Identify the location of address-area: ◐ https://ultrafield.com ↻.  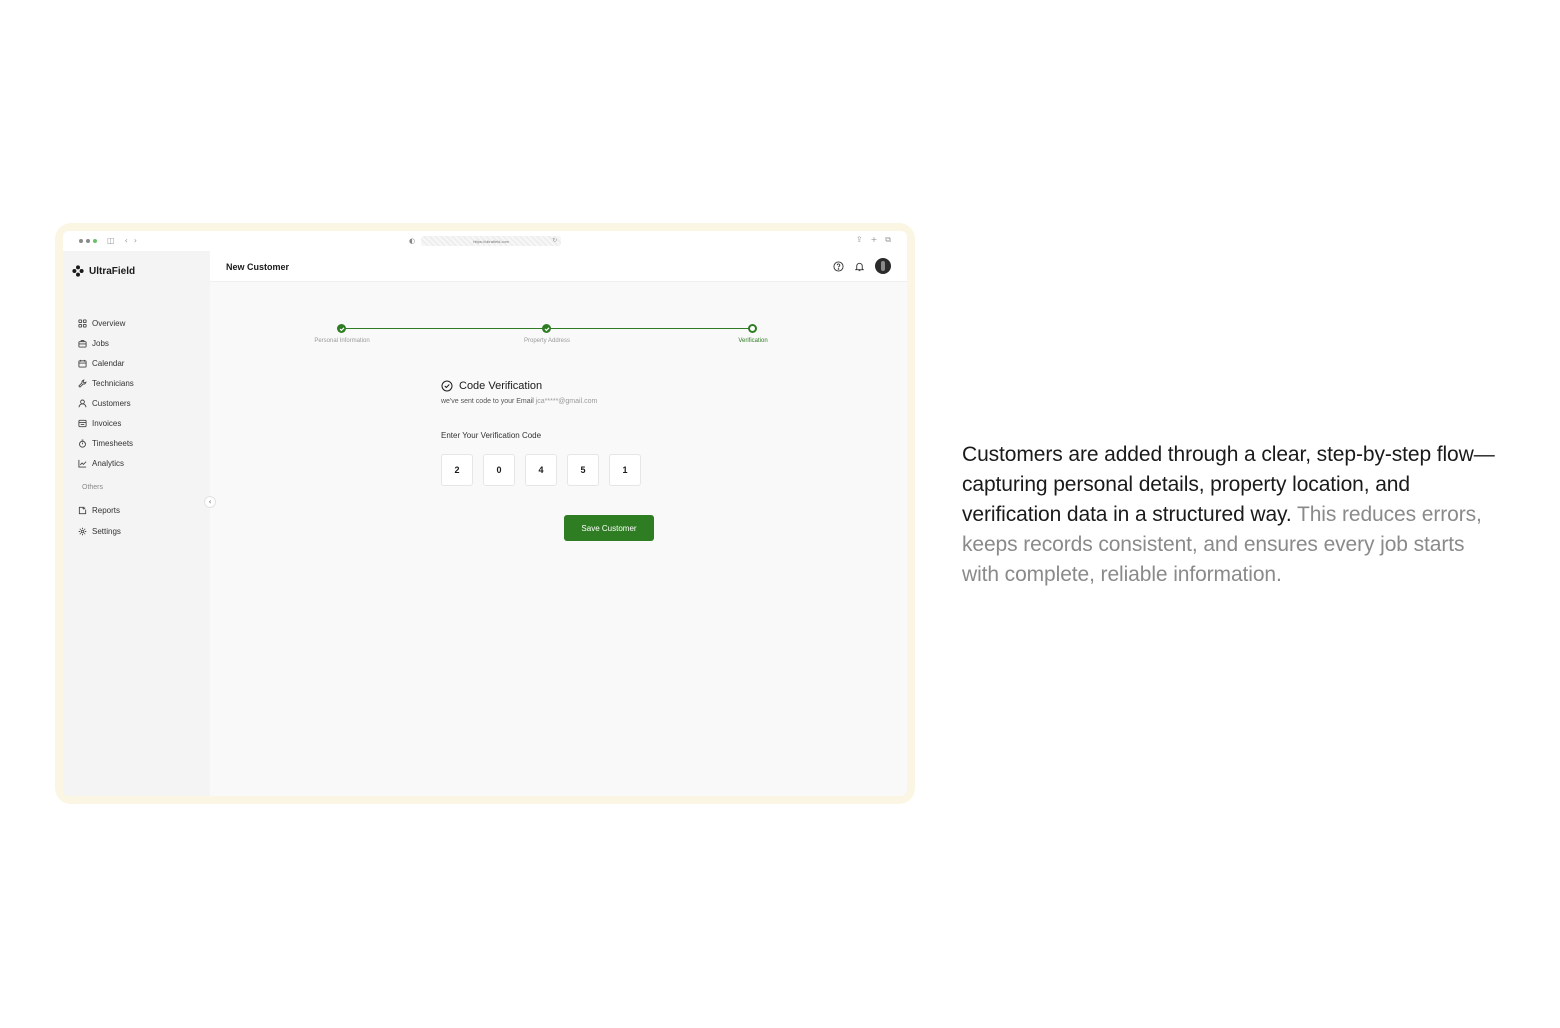
(485, 241).